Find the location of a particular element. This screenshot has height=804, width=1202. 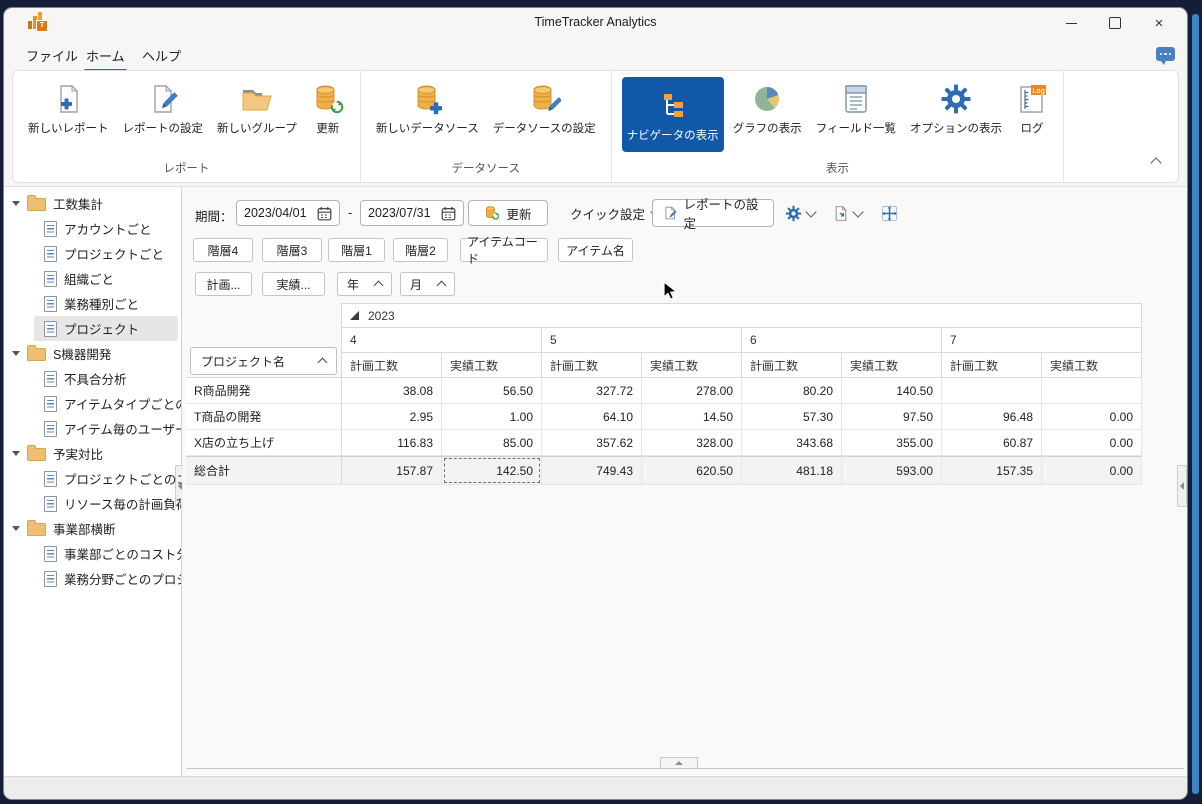

tree-report: 業務種別ごと is located at coordinates (92, 303).